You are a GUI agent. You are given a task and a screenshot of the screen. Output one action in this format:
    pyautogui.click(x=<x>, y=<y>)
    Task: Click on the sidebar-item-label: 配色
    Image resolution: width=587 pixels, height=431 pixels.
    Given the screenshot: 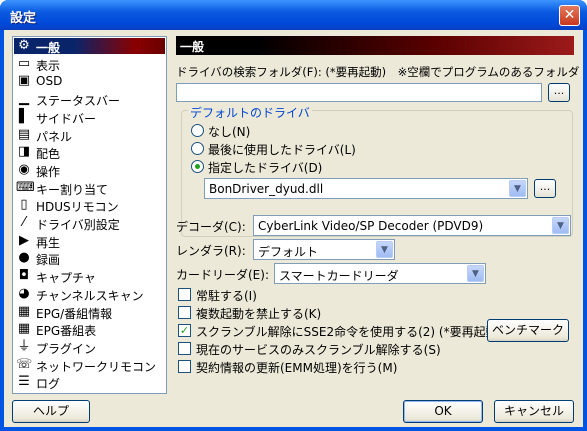 What is the action you would take?
    pyautogui.click(x=48, y=154)
    